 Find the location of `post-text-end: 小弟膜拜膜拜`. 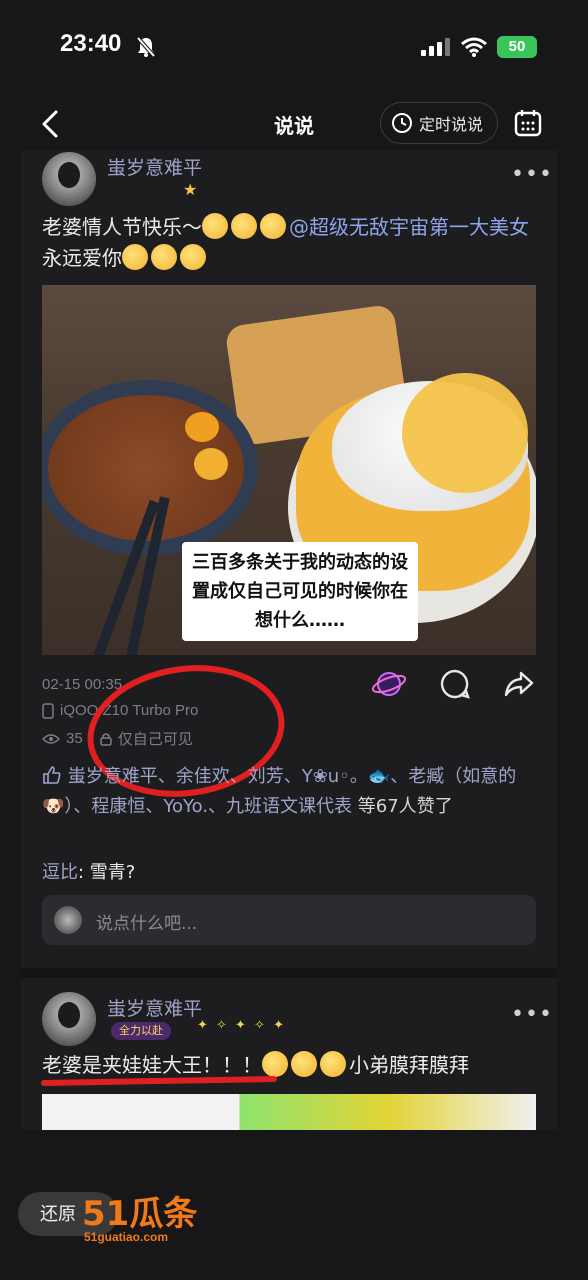

post-text-end: 小弟膜拜膜拜 is located at coordinates (409, 1065).